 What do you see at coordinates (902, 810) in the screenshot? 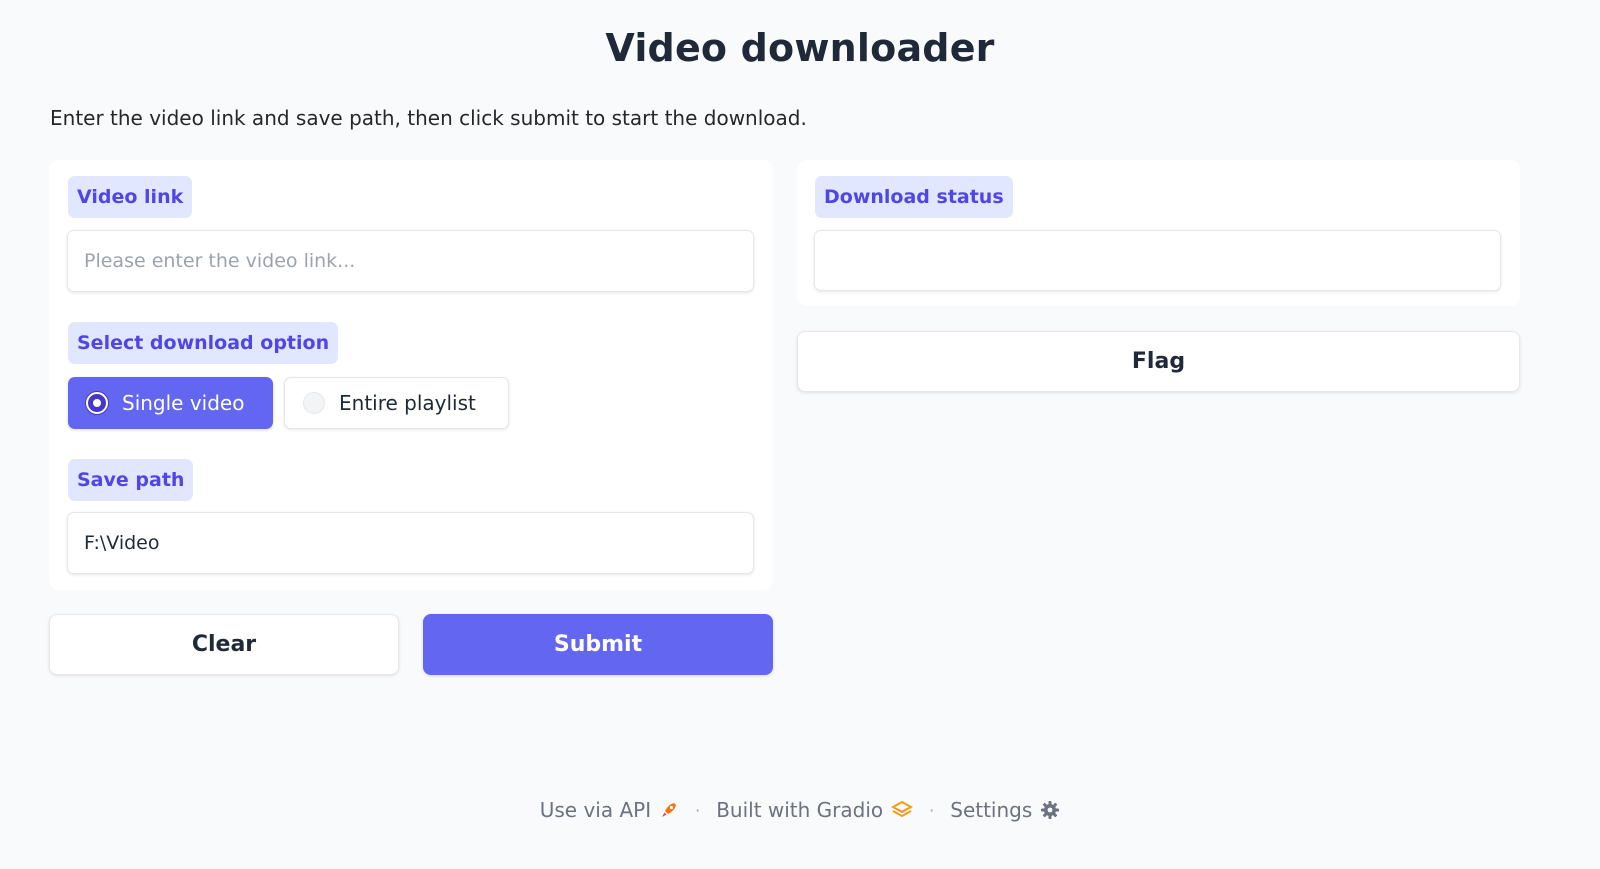
I see `gradio-logo-icon` at bounding box center [902, 810].